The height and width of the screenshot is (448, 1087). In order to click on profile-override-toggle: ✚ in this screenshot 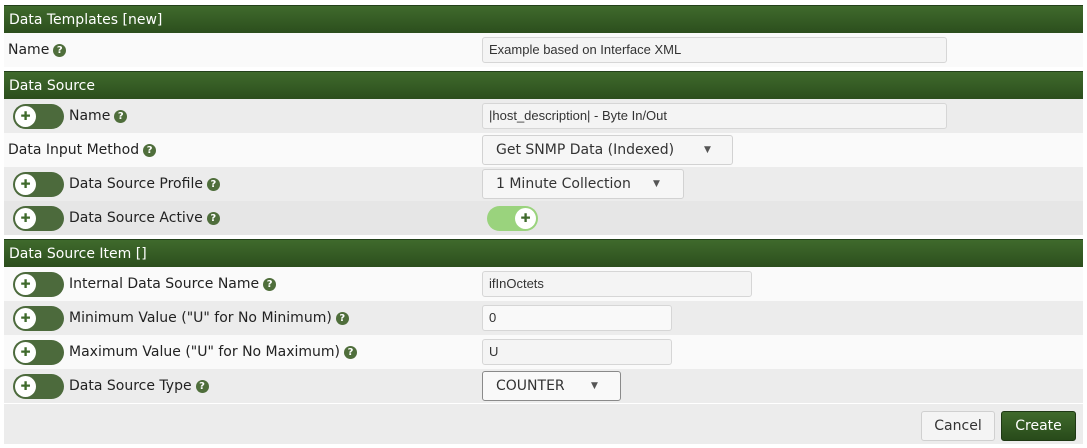, I will do `click(38, 184)`.